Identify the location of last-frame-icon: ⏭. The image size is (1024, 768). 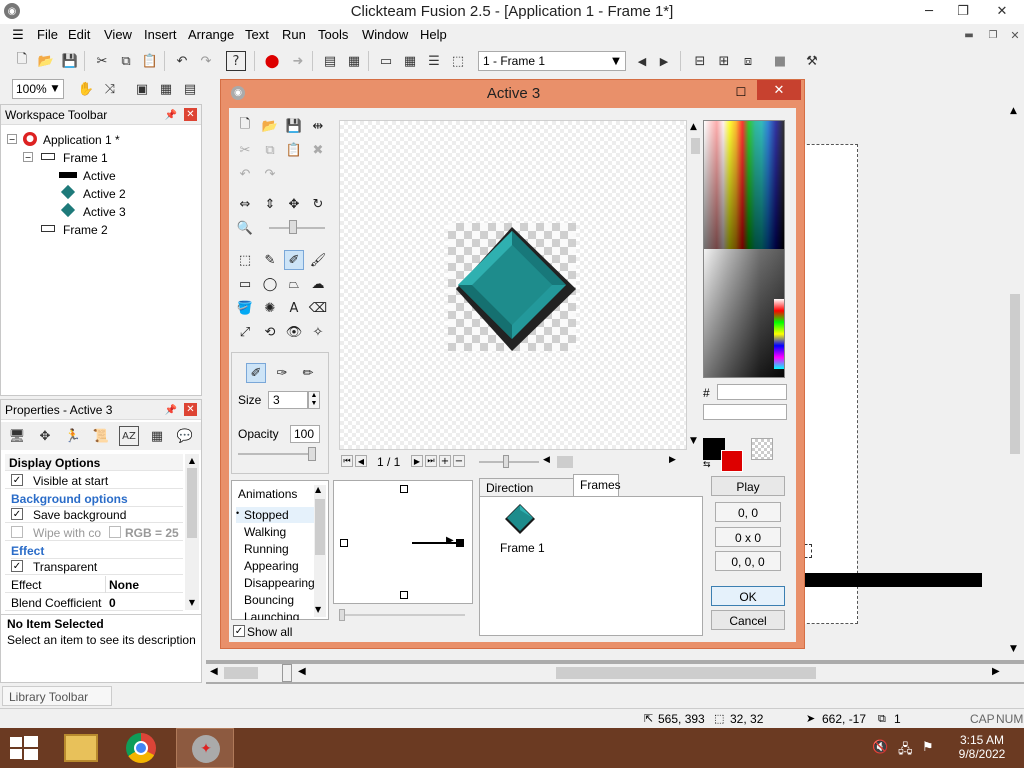
(431, 461).